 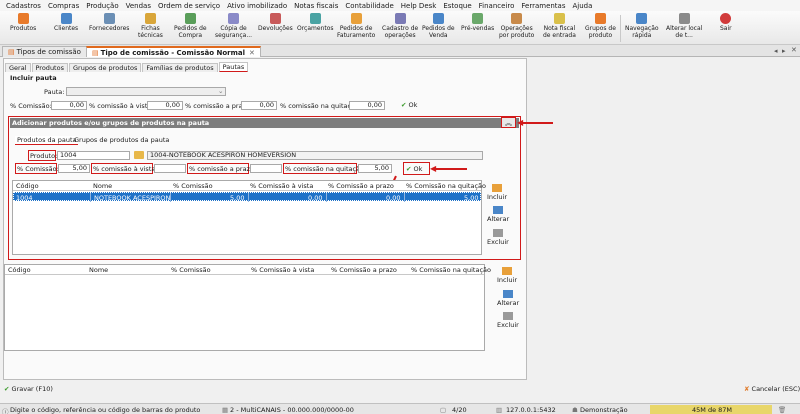 I want to click on operacoes-produto-button: Operações por produto, so click(x=516, y=26).